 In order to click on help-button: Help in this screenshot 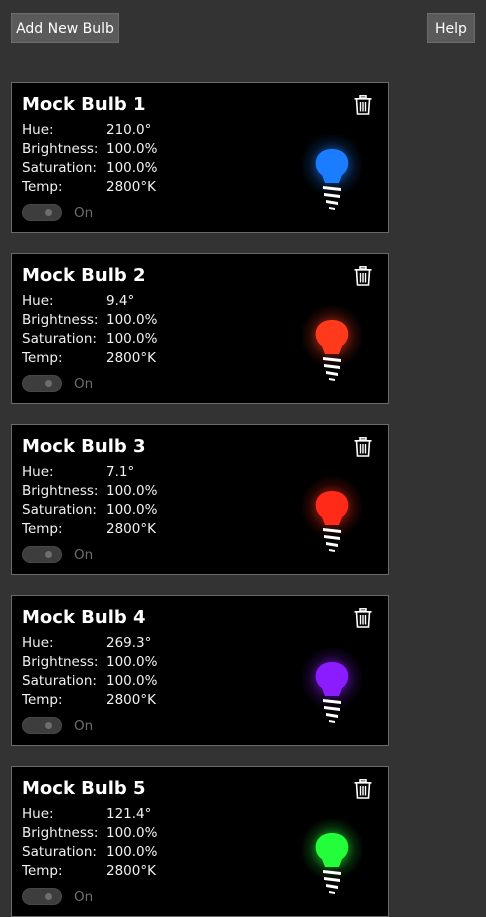, I will do `click(451, 28)`.